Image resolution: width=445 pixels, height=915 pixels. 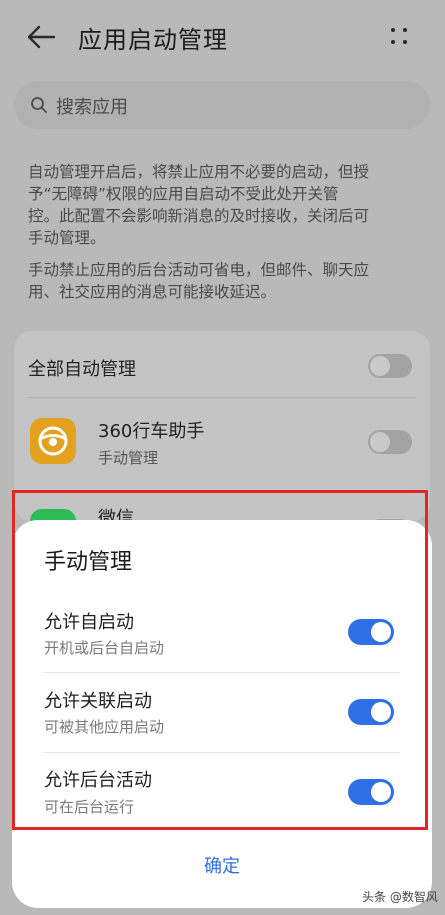 I want to click on option-label: 允许关联启动, so click(x=98, y=701).